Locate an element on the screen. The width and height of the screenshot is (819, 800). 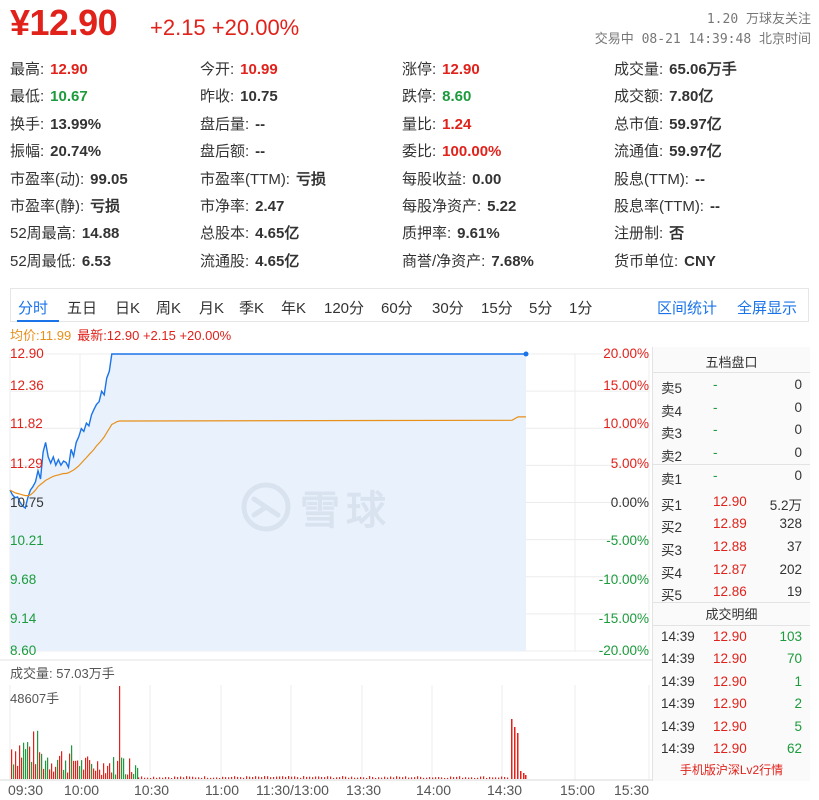
x-tick-label: 10:00 is located at coordinates (82, 790).